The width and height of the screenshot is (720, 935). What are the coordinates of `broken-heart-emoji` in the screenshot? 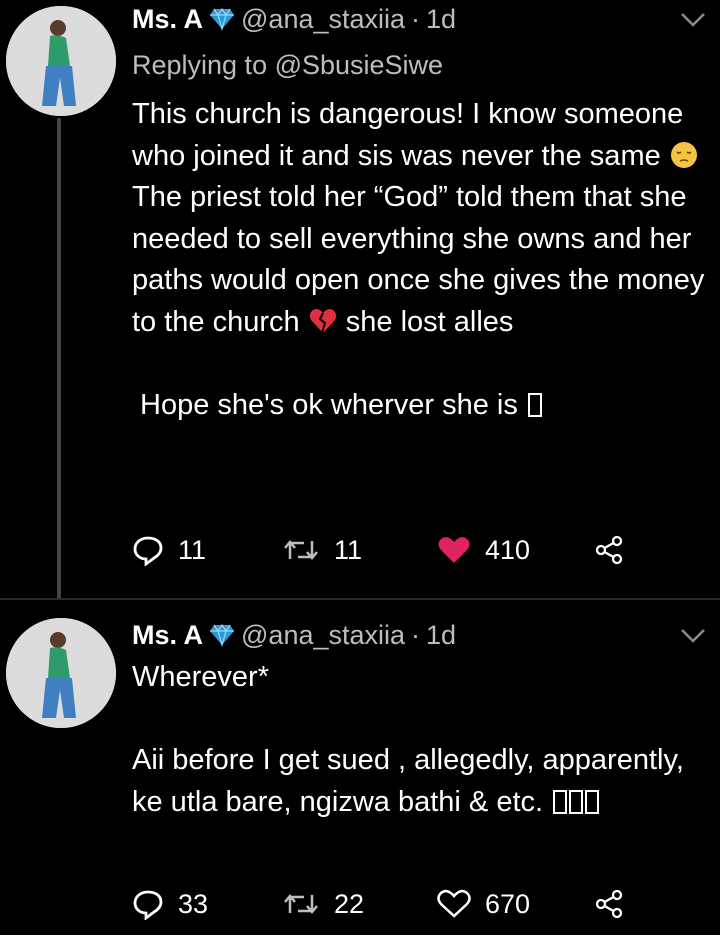 It's located at (322, 320).